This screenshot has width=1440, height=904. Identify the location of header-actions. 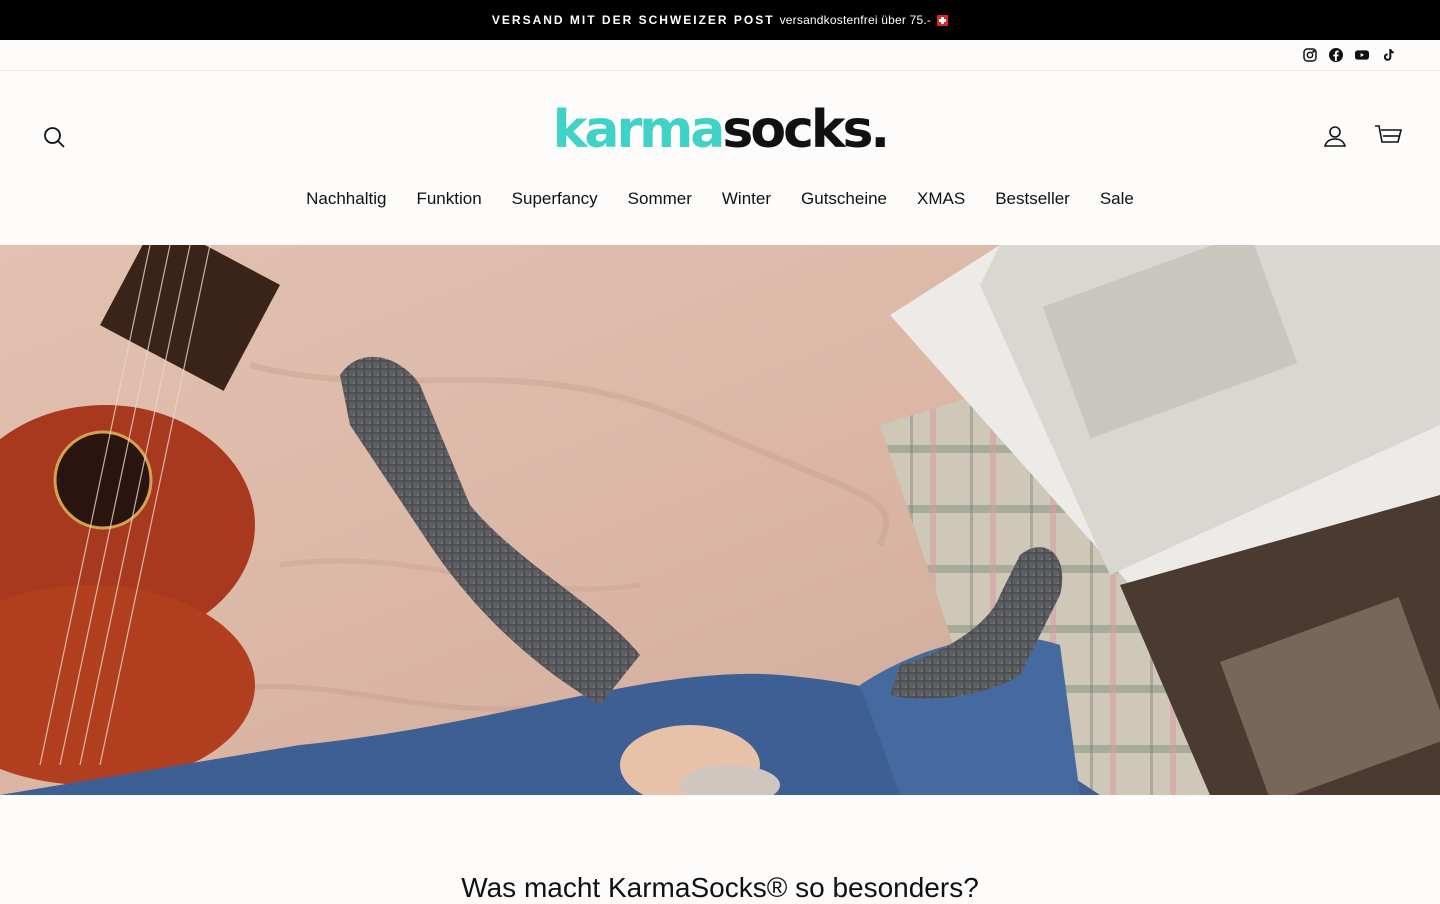
(1362, 136).